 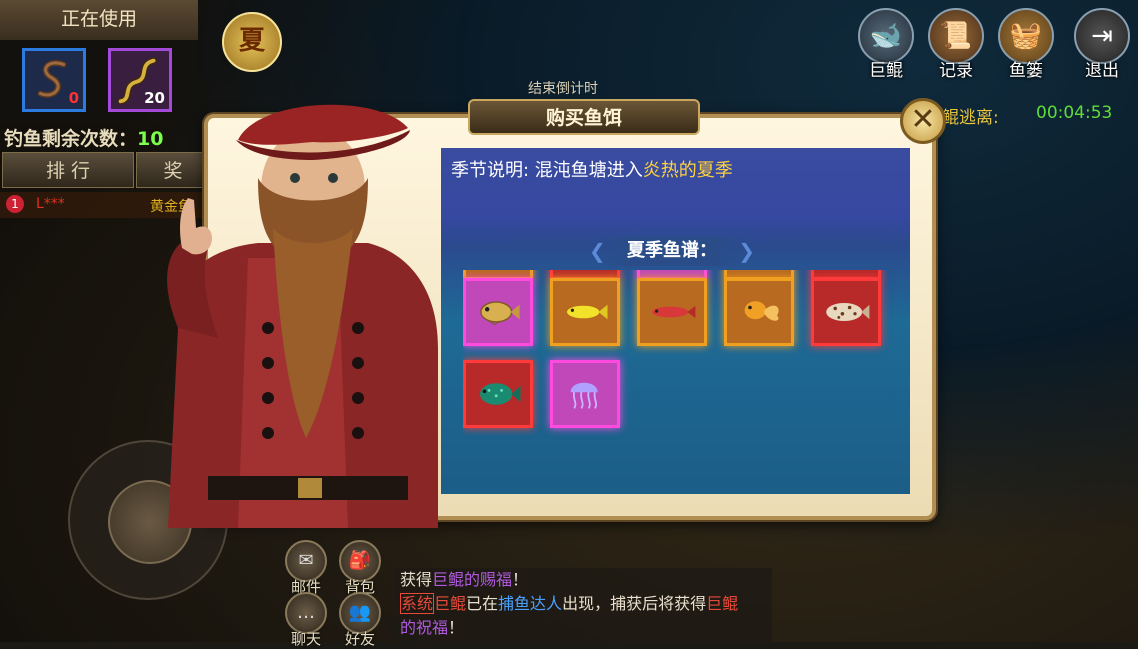 I want to click on rank-index: 1, so click(x=15, y=204).